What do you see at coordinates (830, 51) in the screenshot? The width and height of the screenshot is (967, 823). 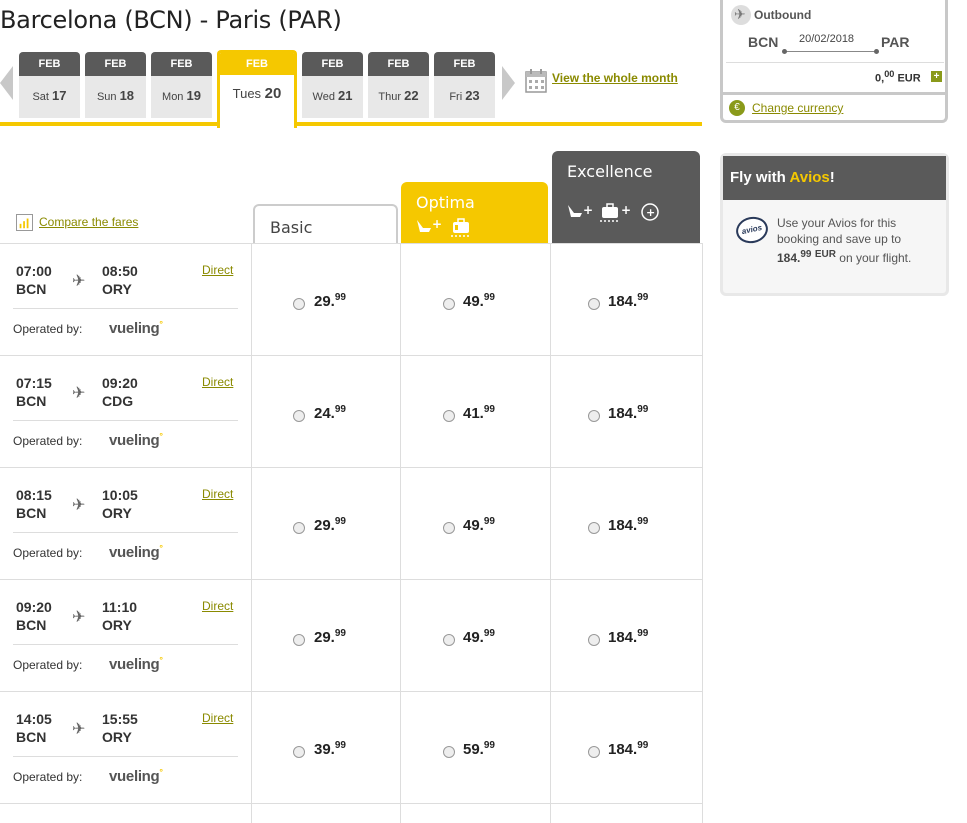 I see `route-line` at bounding box center [830, 51].